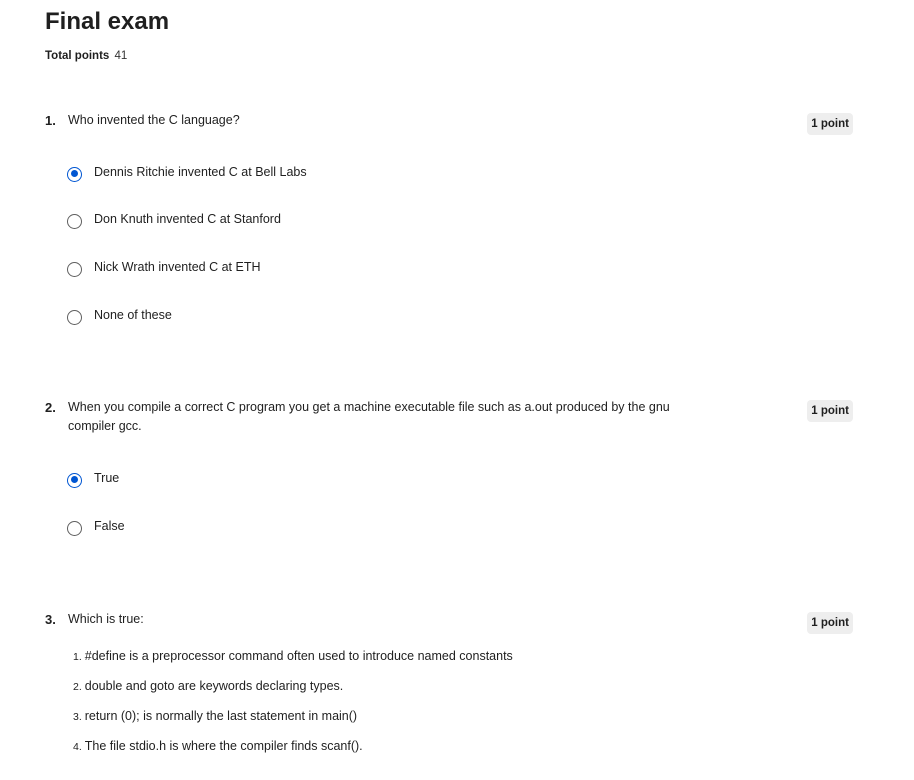 The image size is (914, 780). Describe the element at coordinates (200, 172) in the screenshot. I see `option-label: Dennis Ritchie invented C at Bell Labs` at that location.